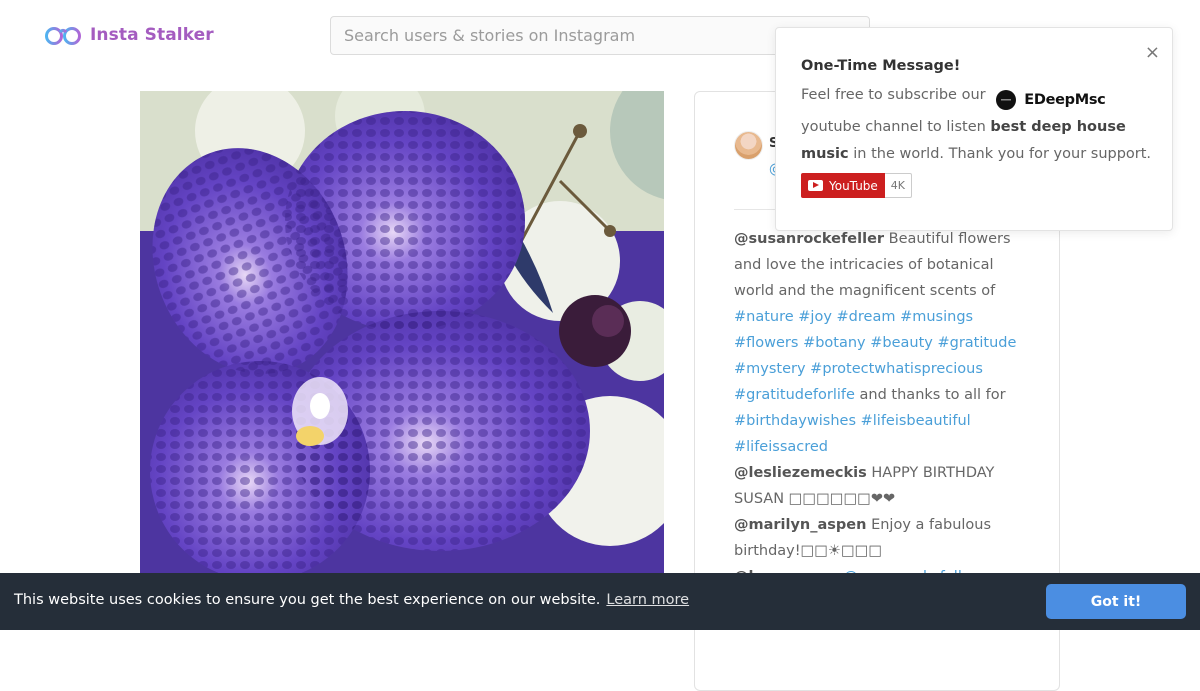 Image resolution: width=1200 pixels, height=691 pixels. Describe the element at coordinates (901, 343) in the screenshot. I see `hashtag: #beauty` at that location.